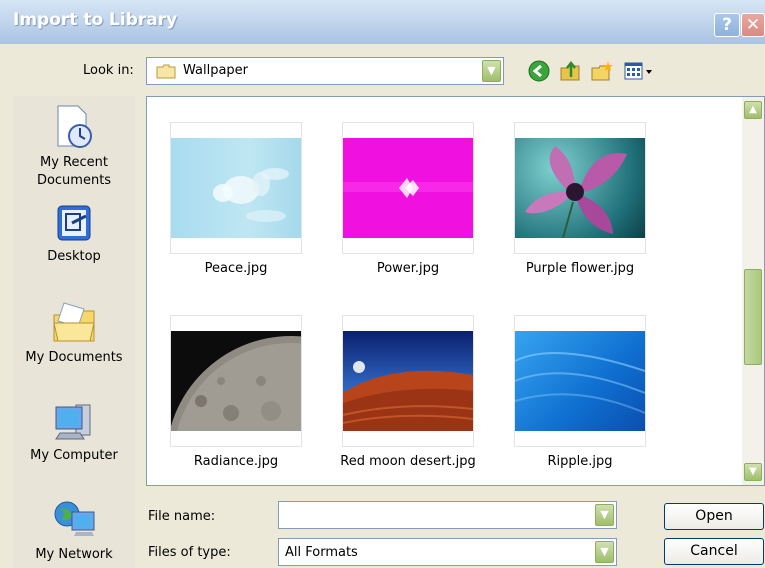 The image size is (765, 568). Describe the element at coordinates (580, 268) in the screenshot. I see `file-name-purple-flower: Purple flower.jpg` at that location.